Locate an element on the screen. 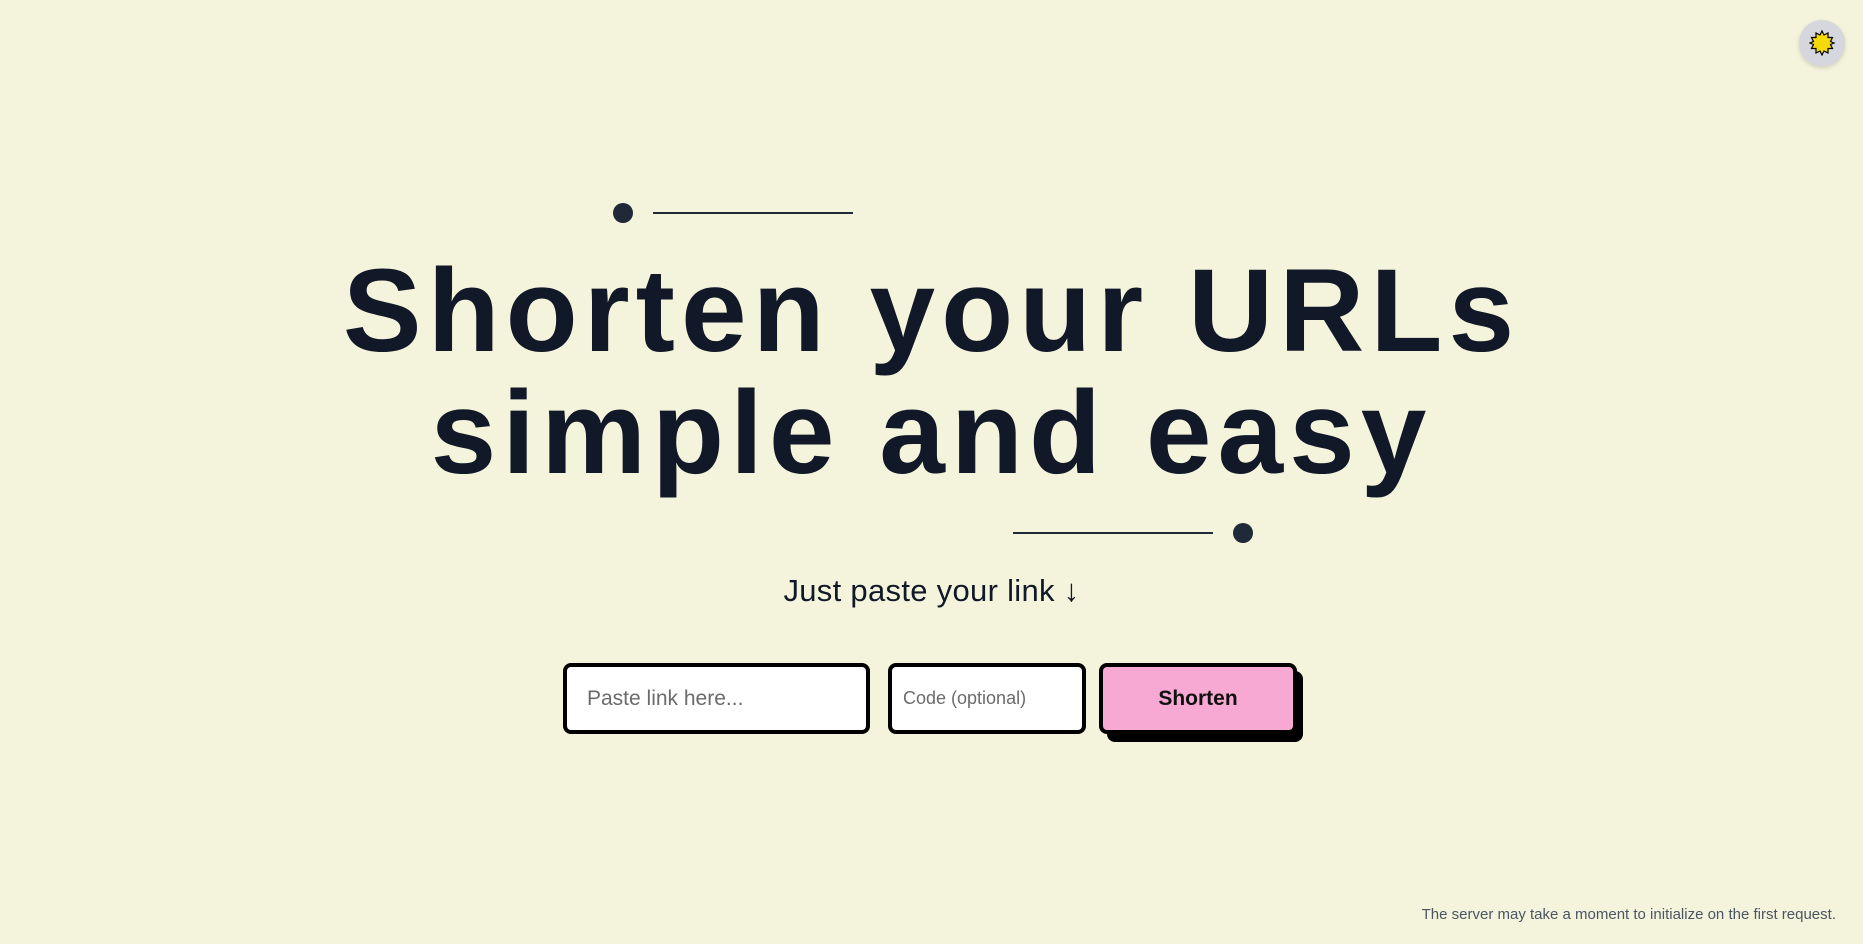 Image resolution: width=1863 pixels, height=944 pixels. subtitle: Just paste your link ↓ is located at coordinates (931, 590).